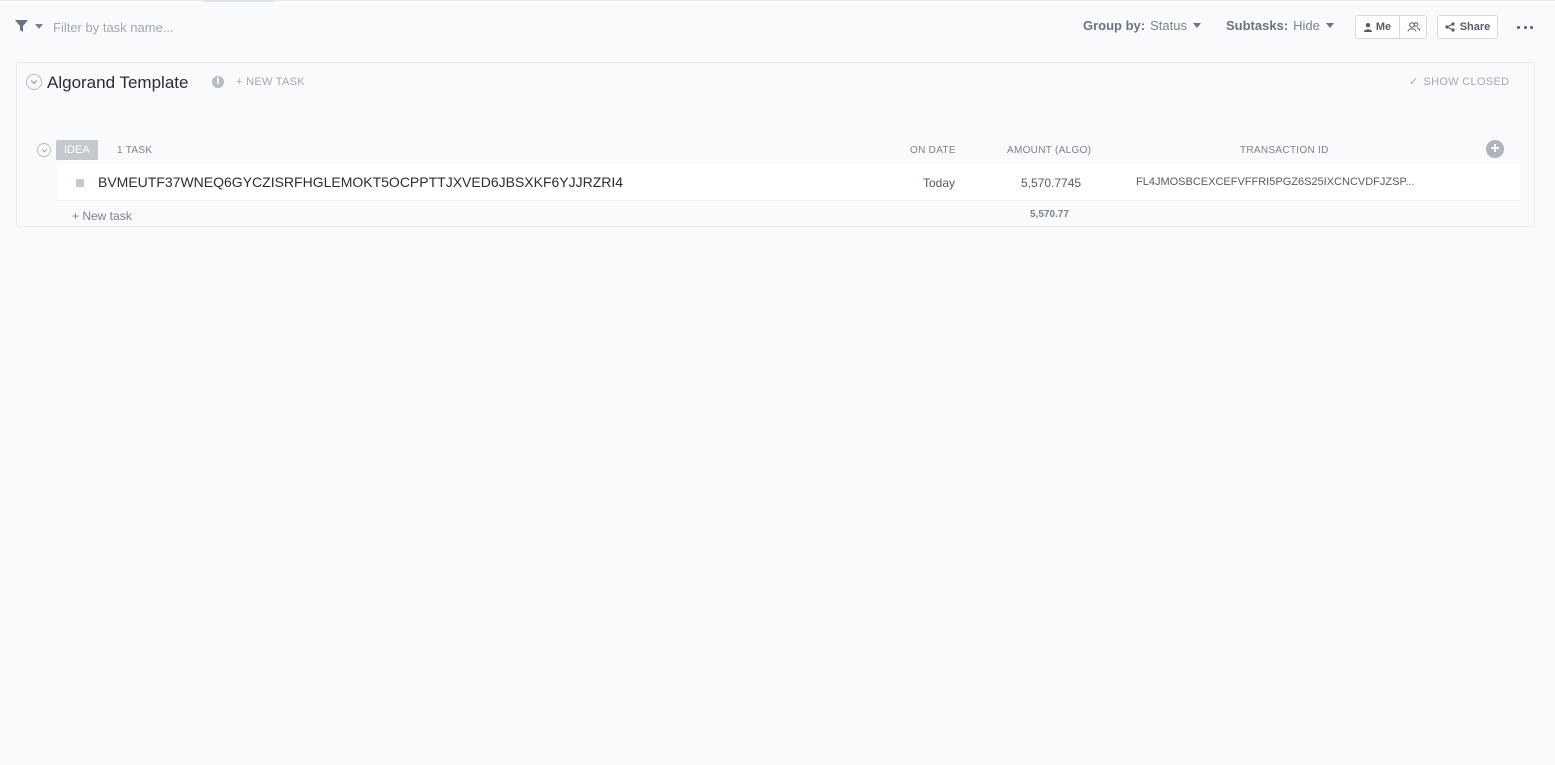  I want to click on task-on-date: Today, so click(939, 183).